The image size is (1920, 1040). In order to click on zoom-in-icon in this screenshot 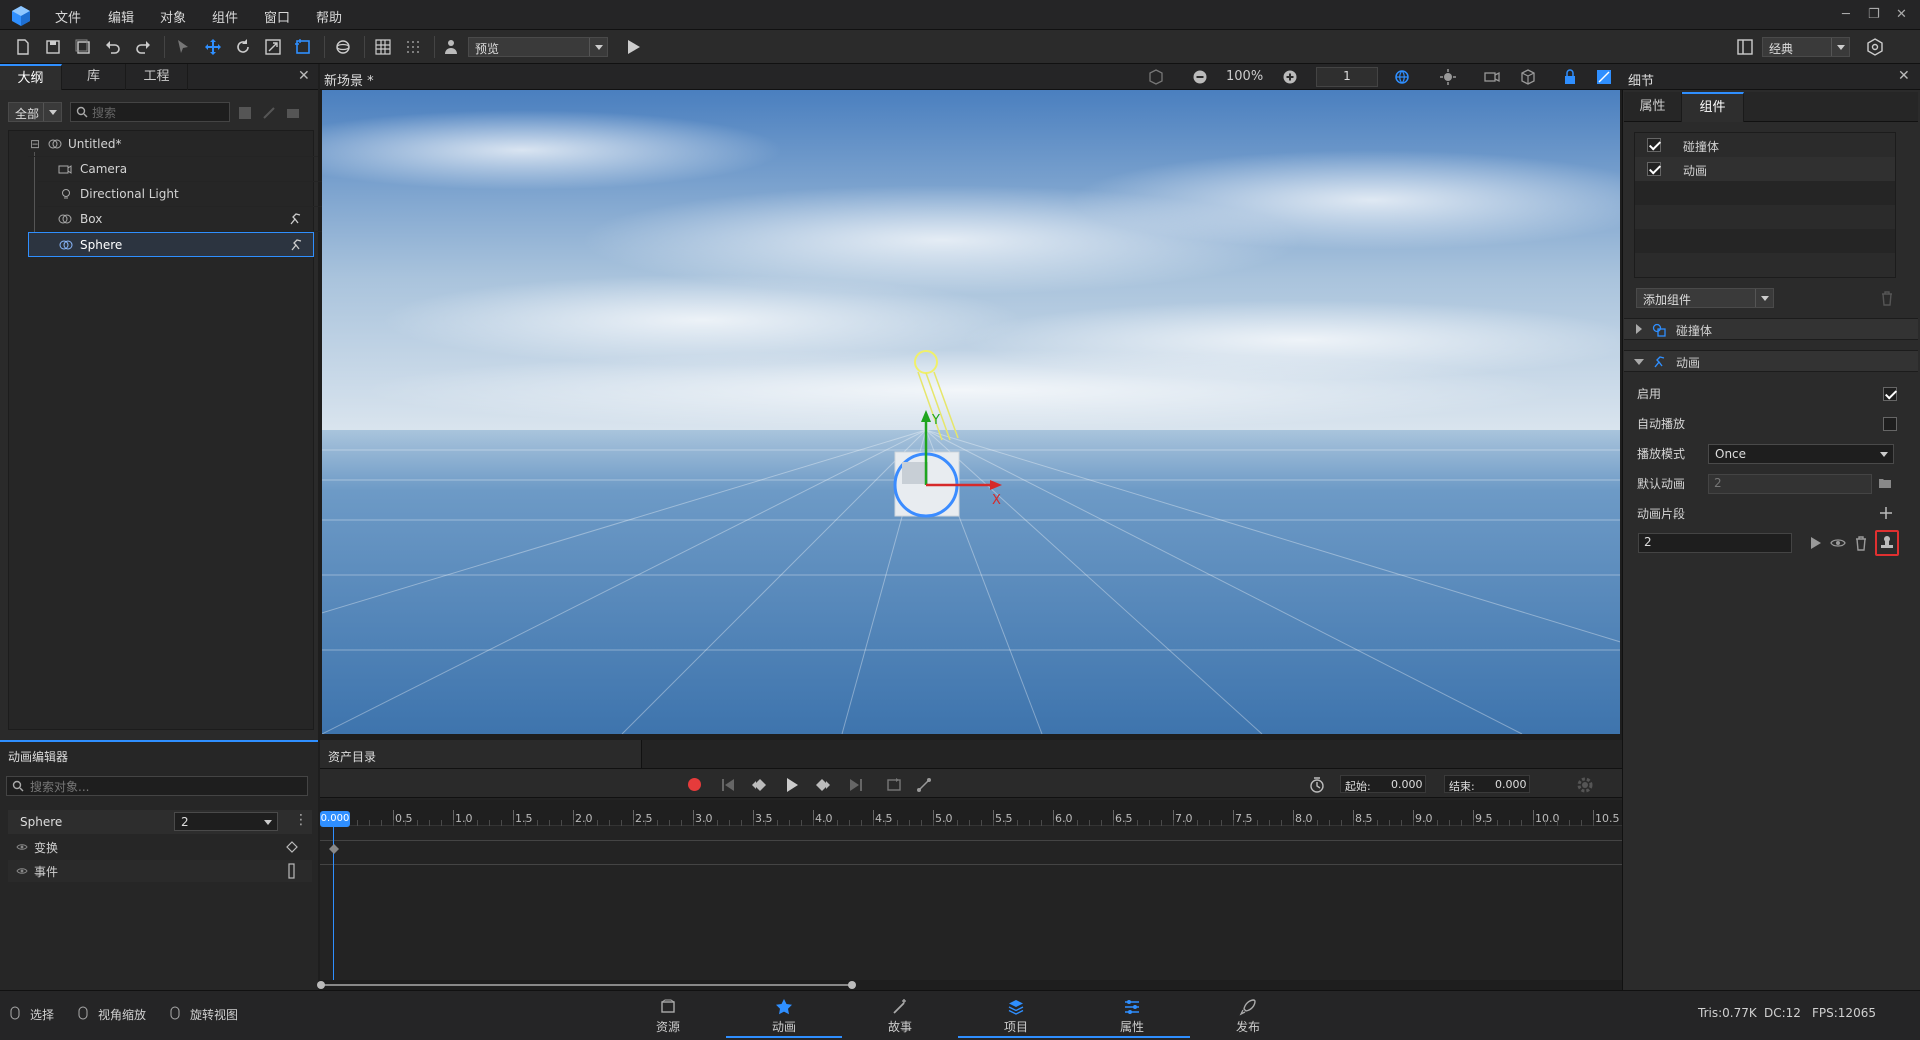, I will do `click(1290, 77)`.